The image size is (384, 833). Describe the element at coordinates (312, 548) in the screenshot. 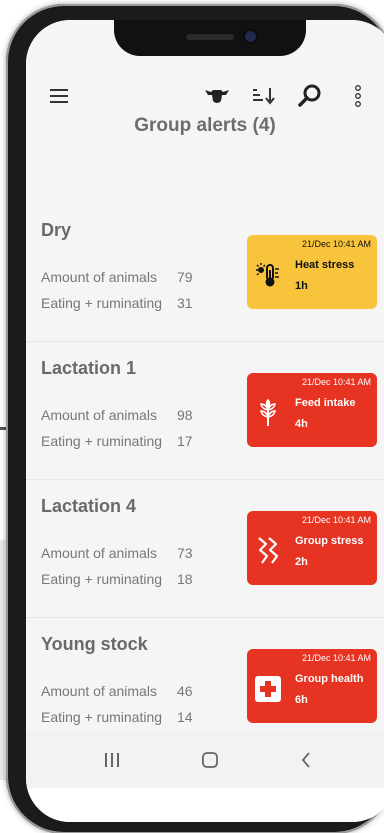

I see `alert-card-group-stress: 21/Dec 10:41 AM Group stress 2h` at that location.